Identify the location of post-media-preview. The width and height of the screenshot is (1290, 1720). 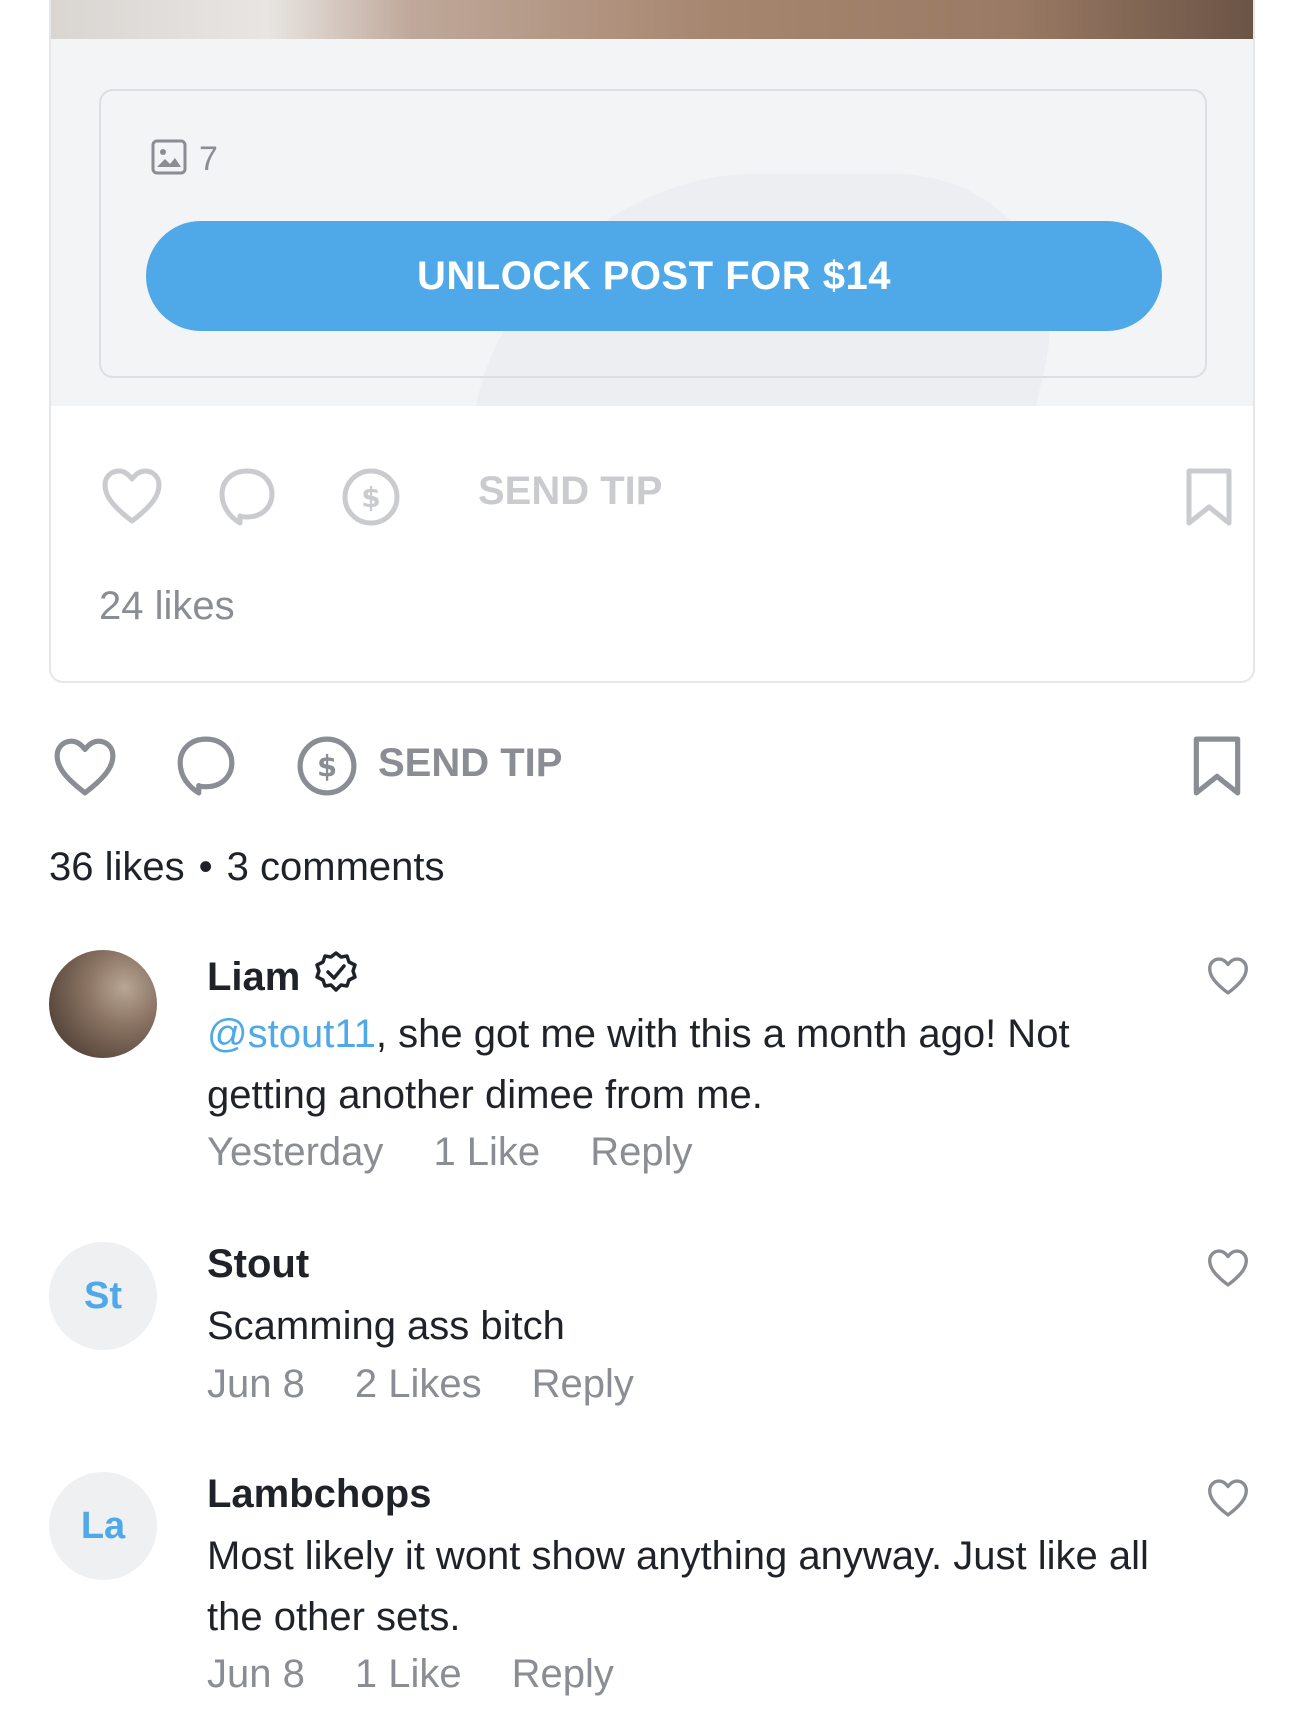
(652, 19).